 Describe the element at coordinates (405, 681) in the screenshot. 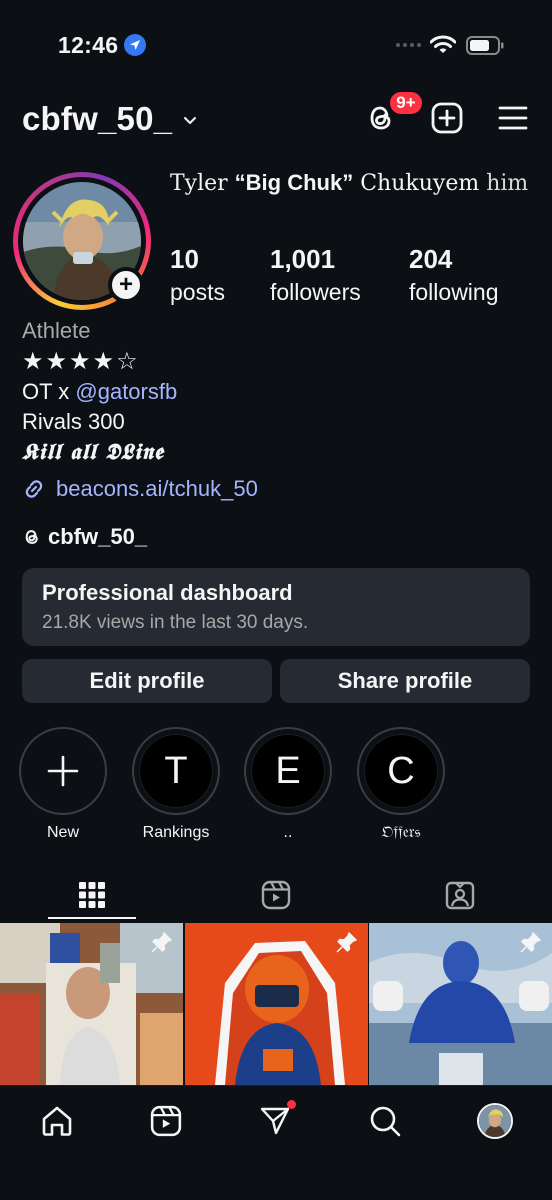

I see `share-profile-button: Share profile` at that location.